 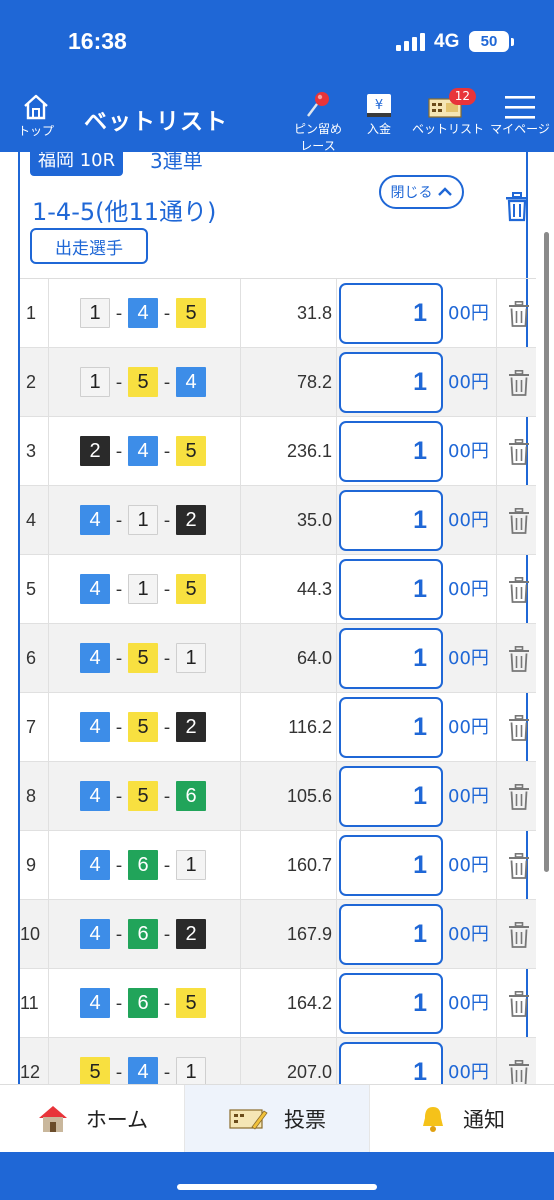 I want to click on page-title: ベットリスト, so click(x=156, y=122).